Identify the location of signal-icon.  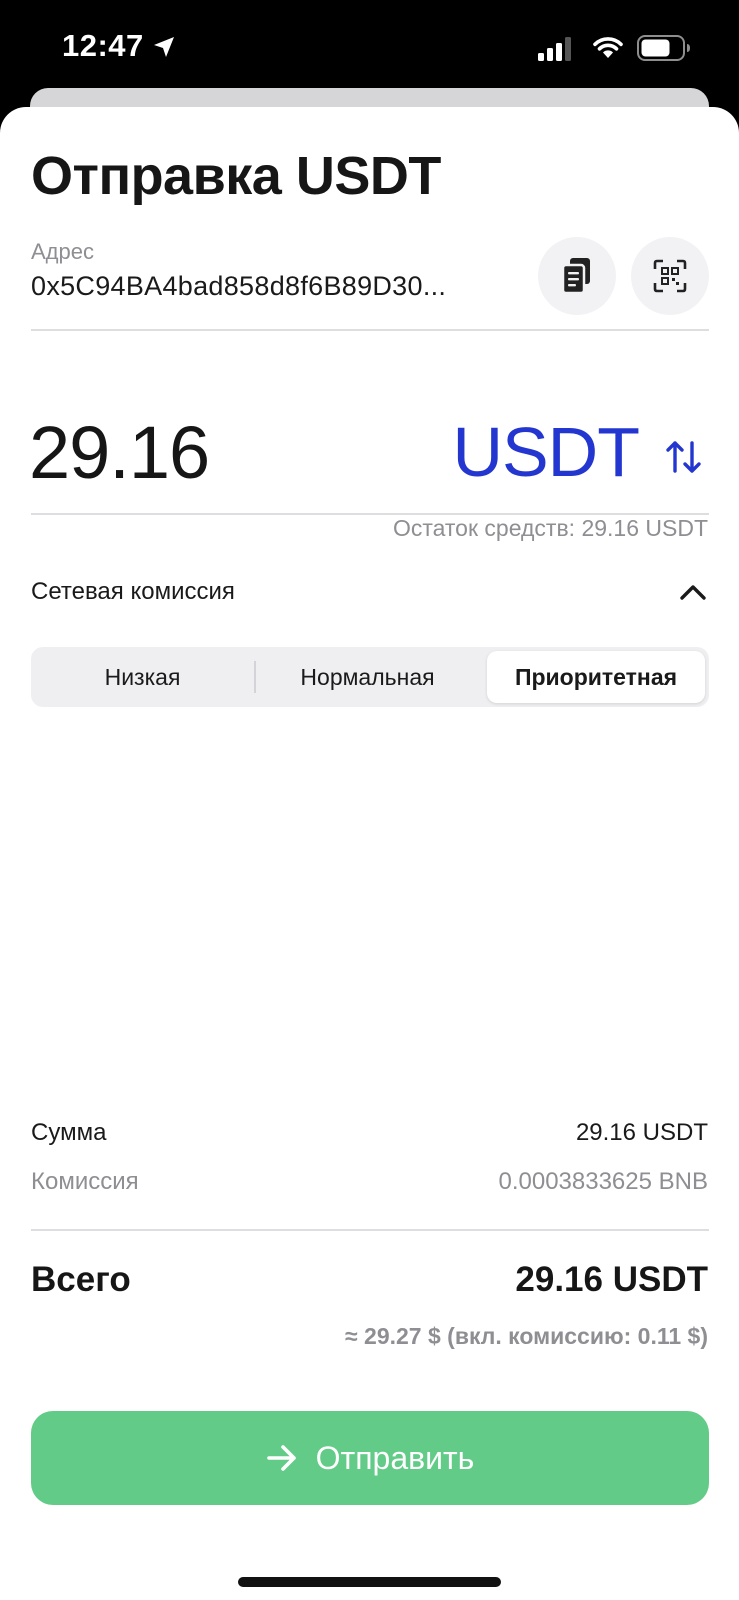
(554, 49).